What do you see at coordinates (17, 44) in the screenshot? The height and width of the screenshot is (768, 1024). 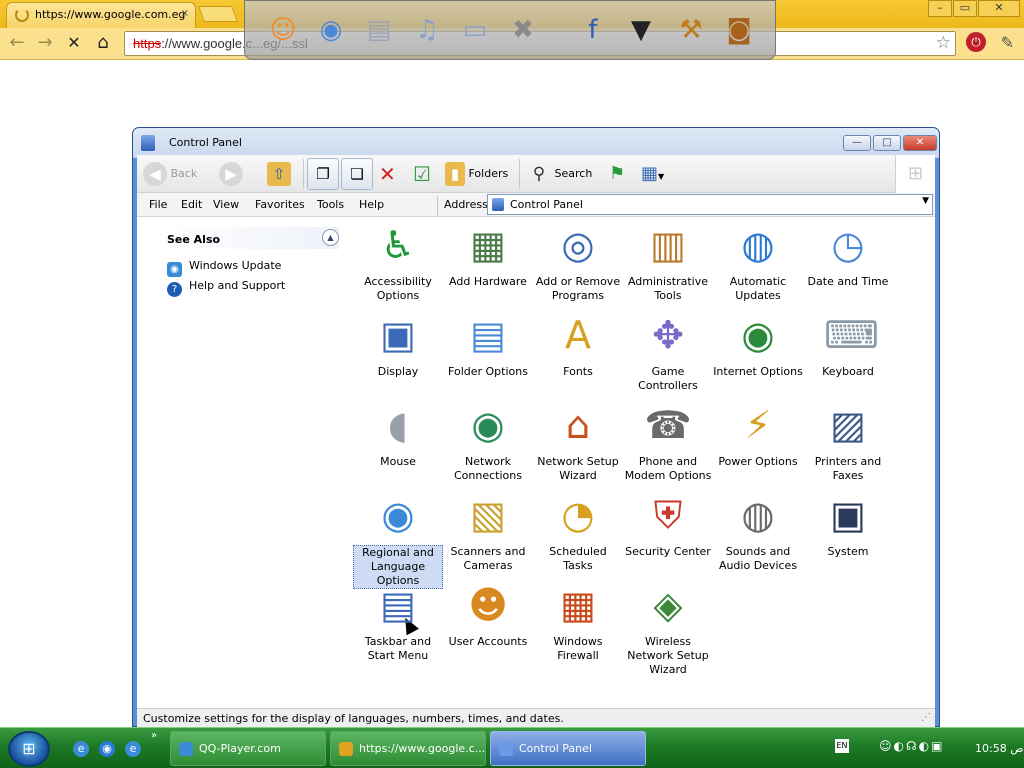 I see `back-icon: ←` at bounding box center [17, 44].